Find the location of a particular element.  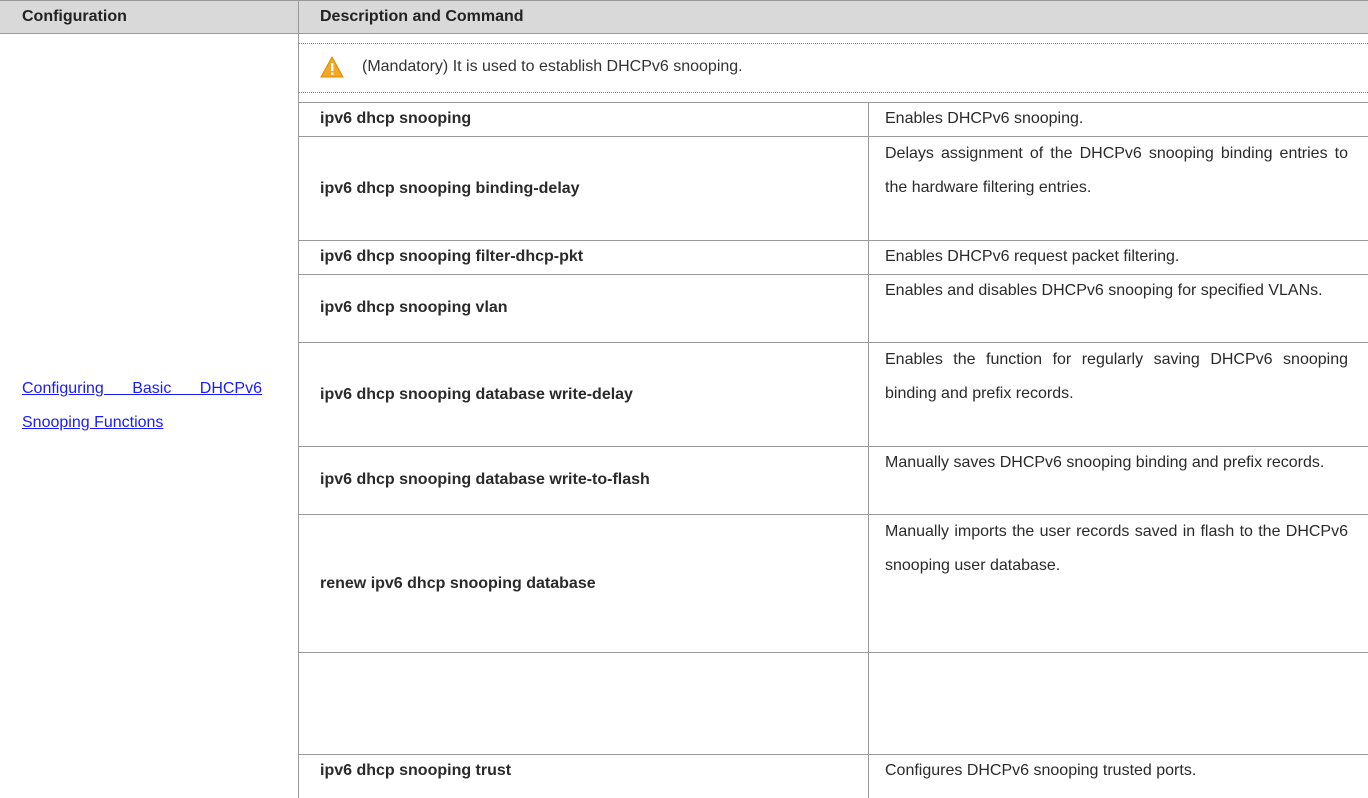

command-snooping-trust: ipv6 dhcp snooping trust is located at coordinates (416, 770).